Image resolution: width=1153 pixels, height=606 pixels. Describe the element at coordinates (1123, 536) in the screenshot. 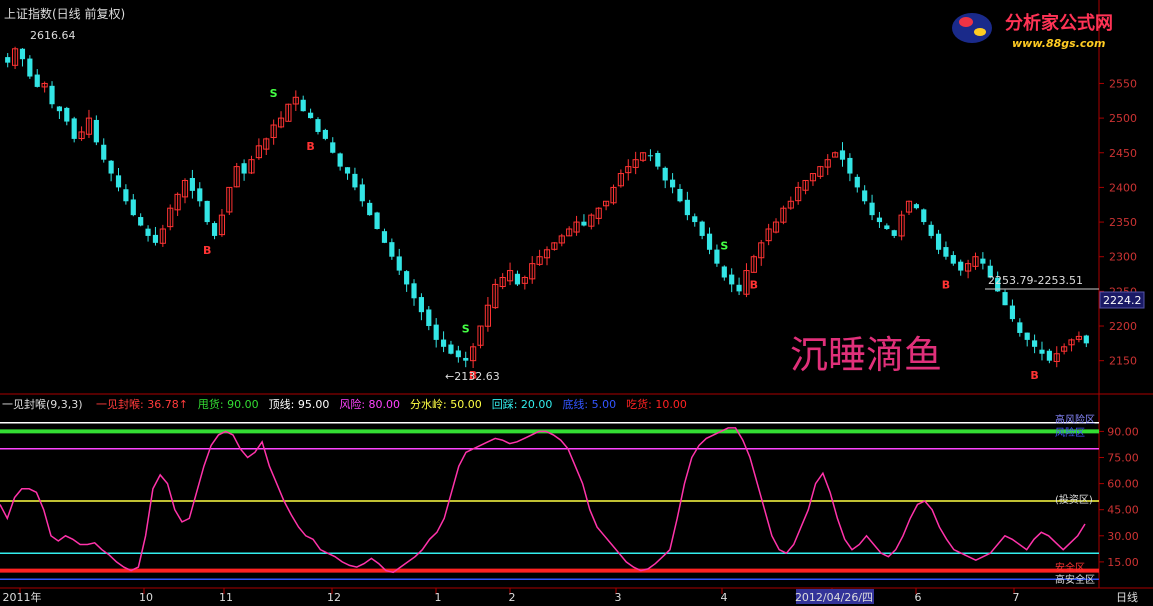

I see `oscillator-tick-label: 30.00` at that location.